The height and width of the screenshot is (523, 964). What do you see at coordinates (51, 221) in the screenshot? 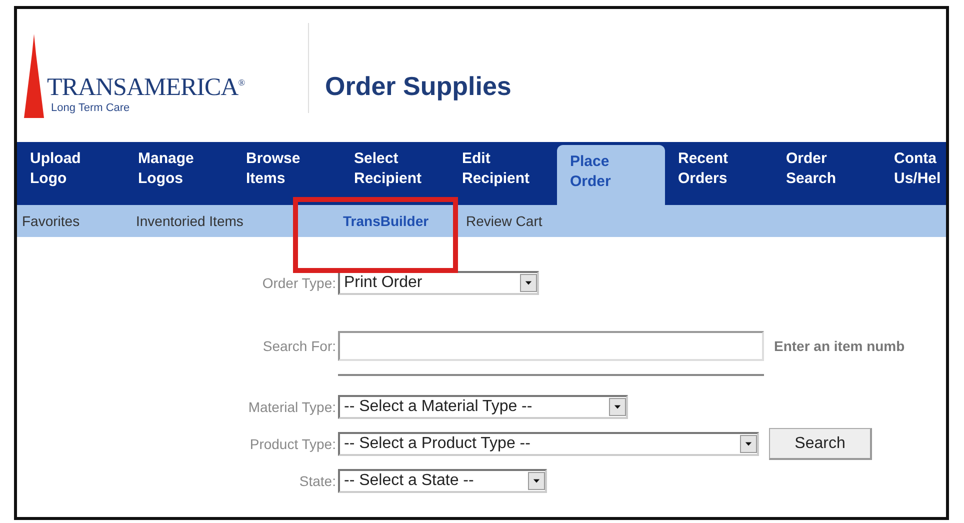
I see `sub-nav-link: Favorites` at bounding box center [51, 221].